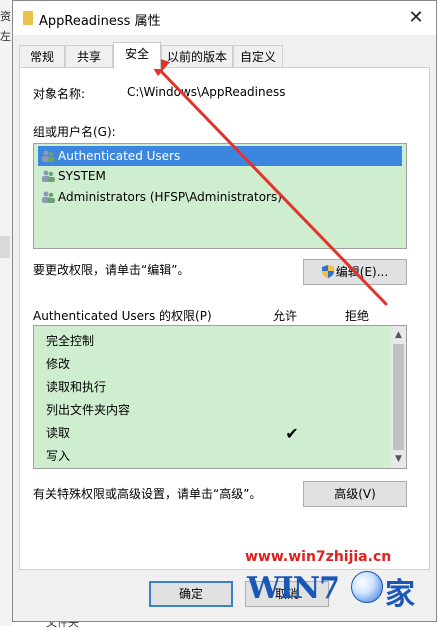 This screenshot has width=439, height=630. I want to click on allow-checkmark-icon: ✔, so click(292, 433).